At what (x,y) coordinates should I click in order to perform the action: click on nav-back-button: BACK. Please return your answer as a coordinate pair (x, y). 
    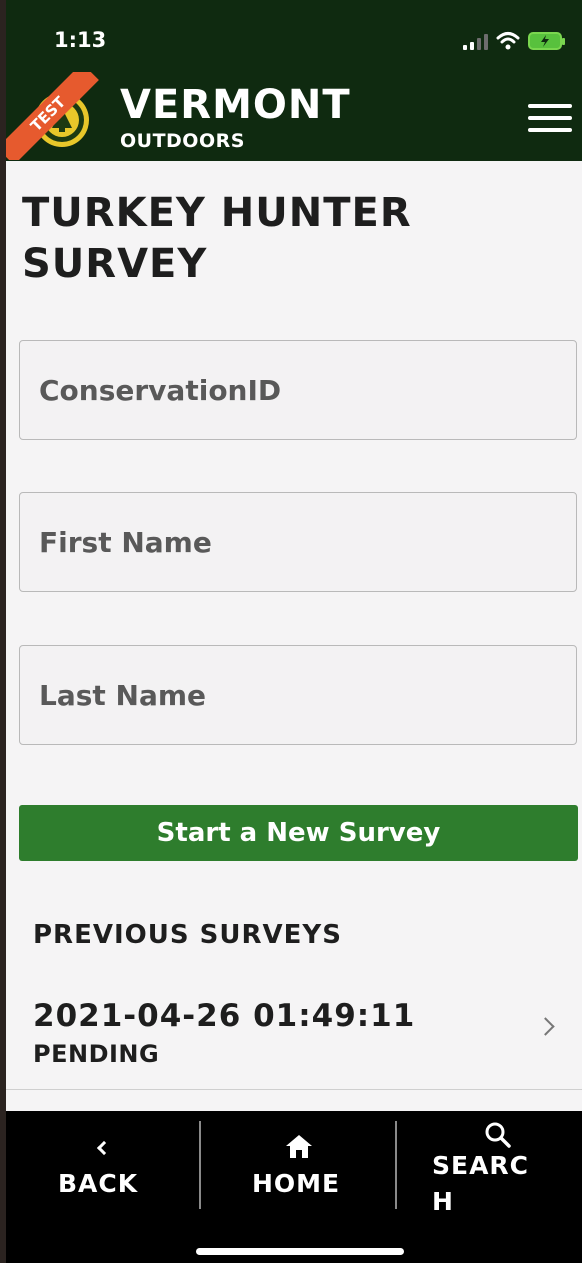
    Looking at the image, I should click on (103, 1166).